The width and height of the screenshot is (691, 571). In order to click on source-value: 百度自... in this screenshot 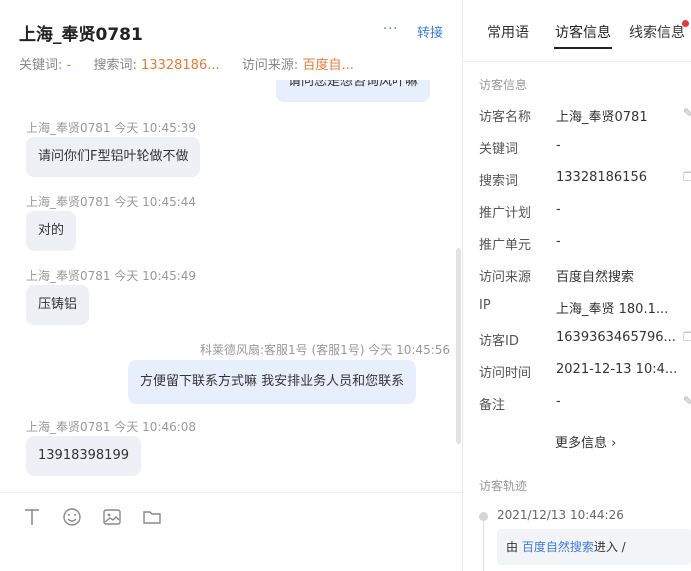, I will do `click(328, 65)`.